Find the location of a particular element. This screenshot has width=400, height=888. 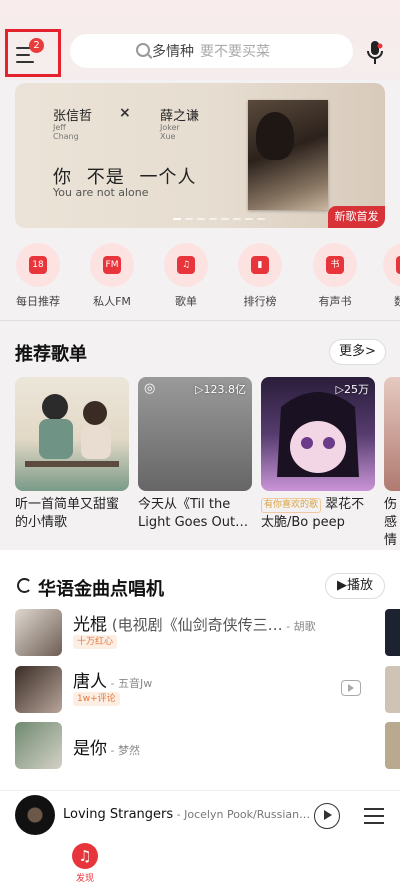

song-row: 唐人 - 五音Jw 1w+评论 is located at coordinates (207, 689).